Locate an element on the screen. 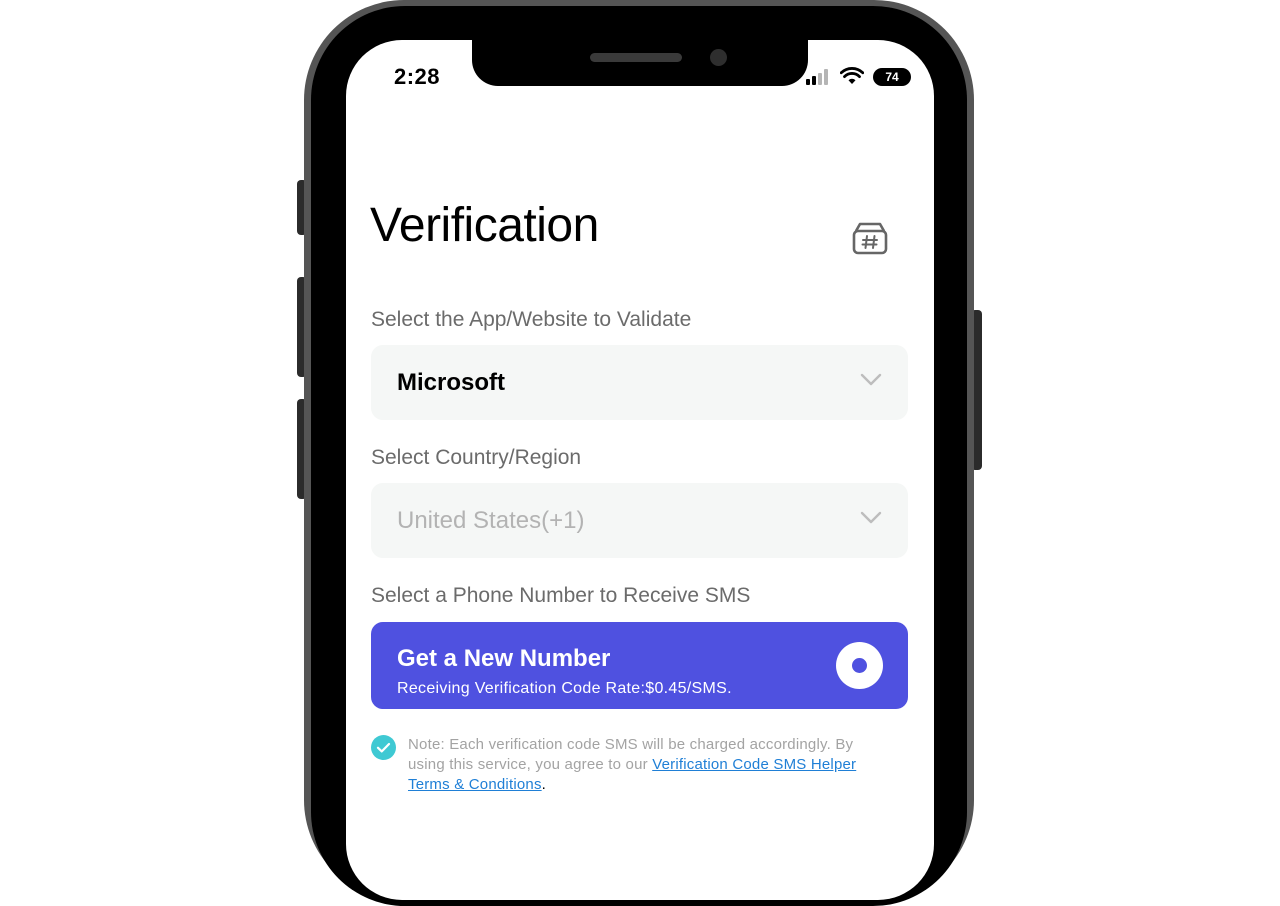 Image resolution: width=1280 pixels, height=906 pixels. speaker-grille is located at coordinates (636, 57).